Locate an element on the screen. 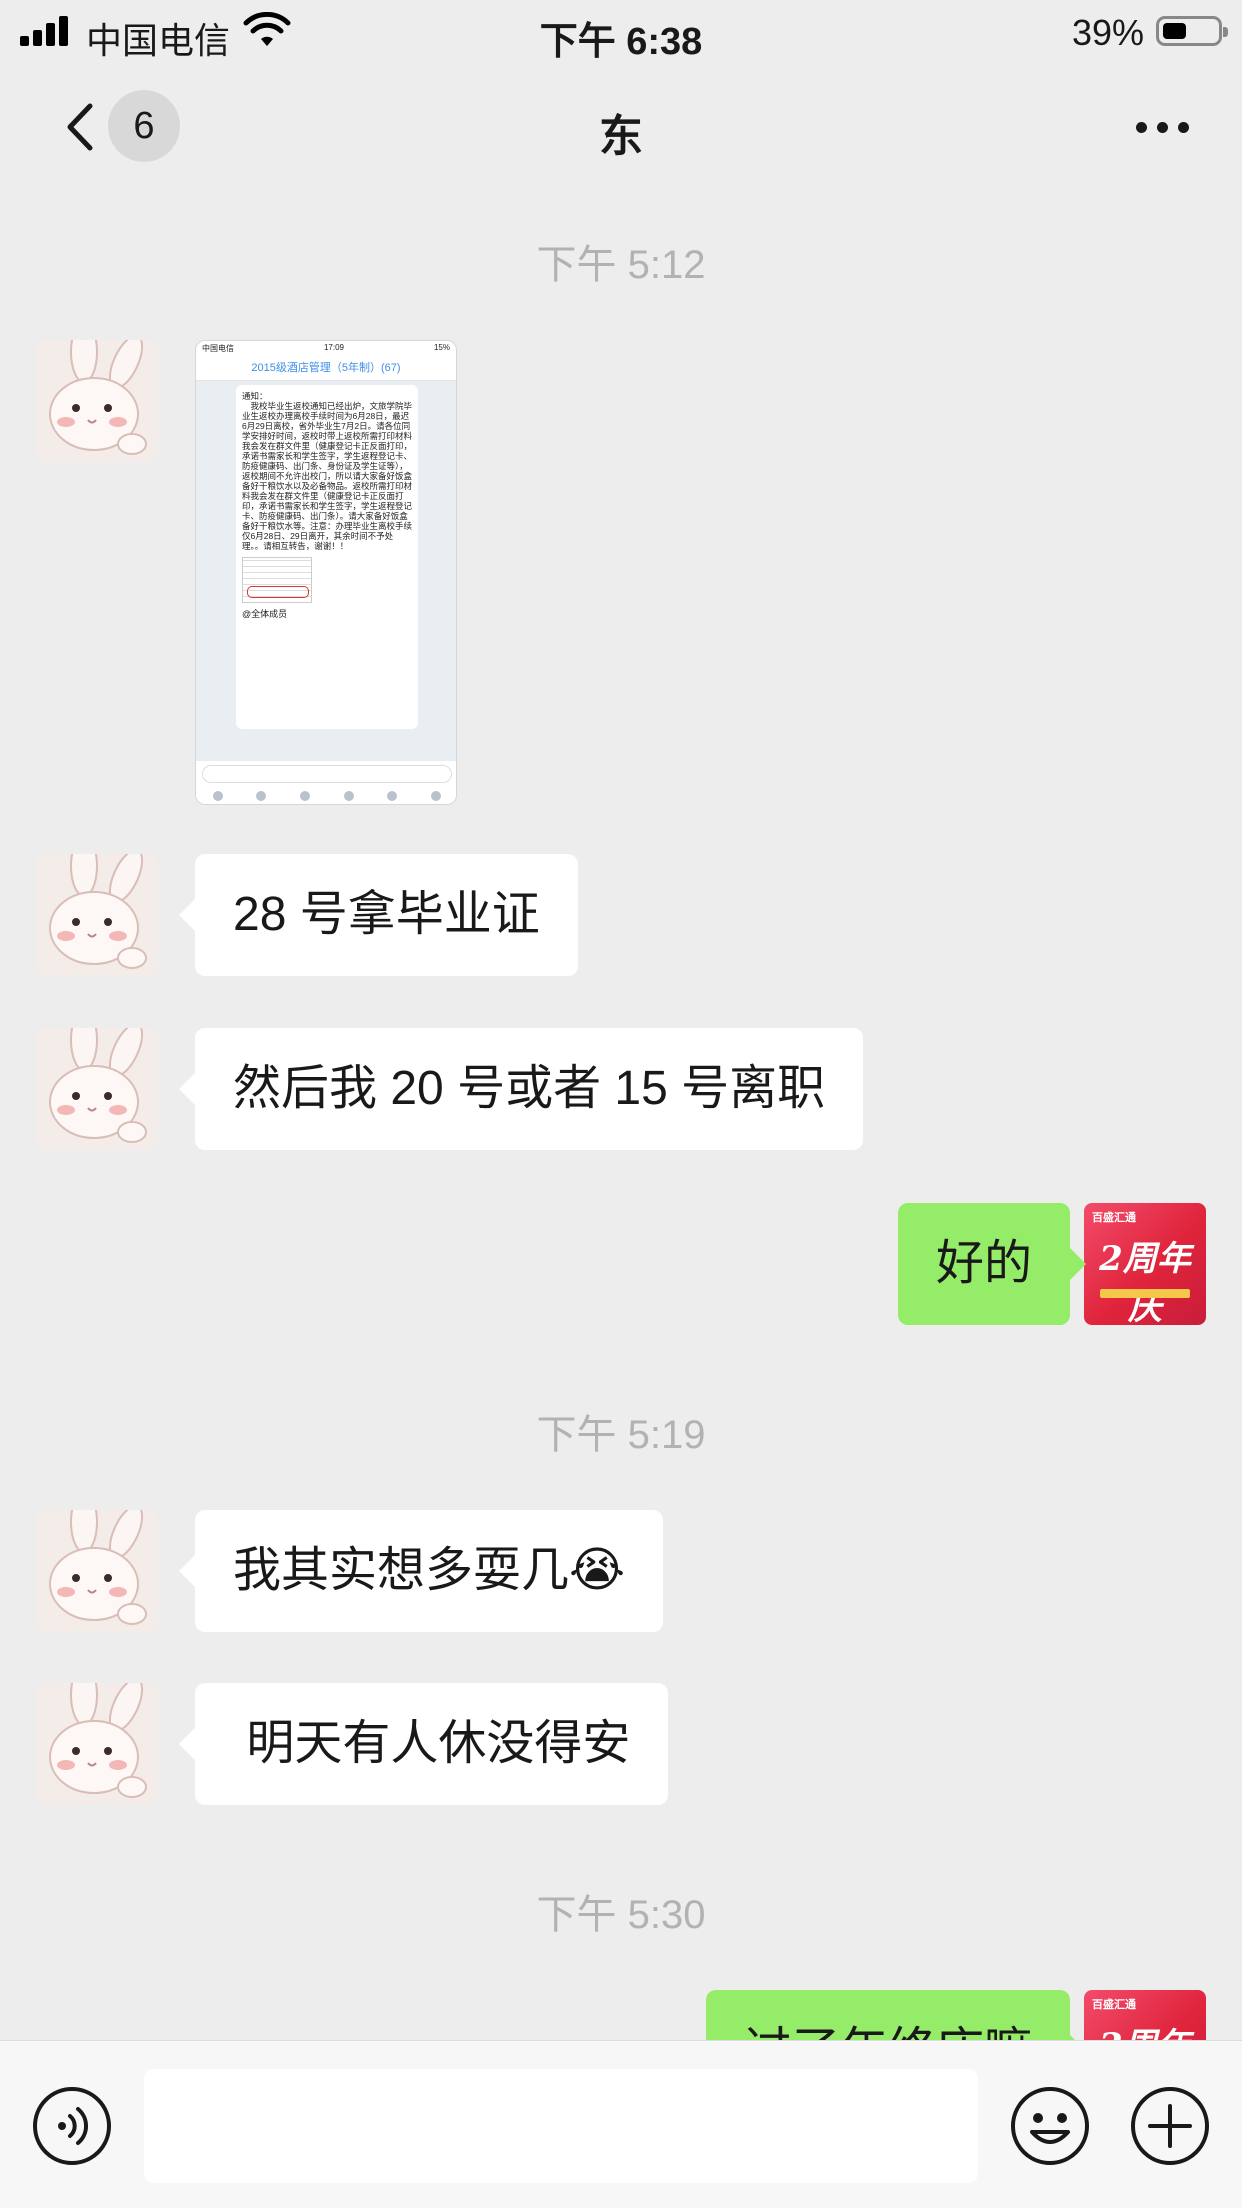  more-options-button is located at coordinates (1162, 127).